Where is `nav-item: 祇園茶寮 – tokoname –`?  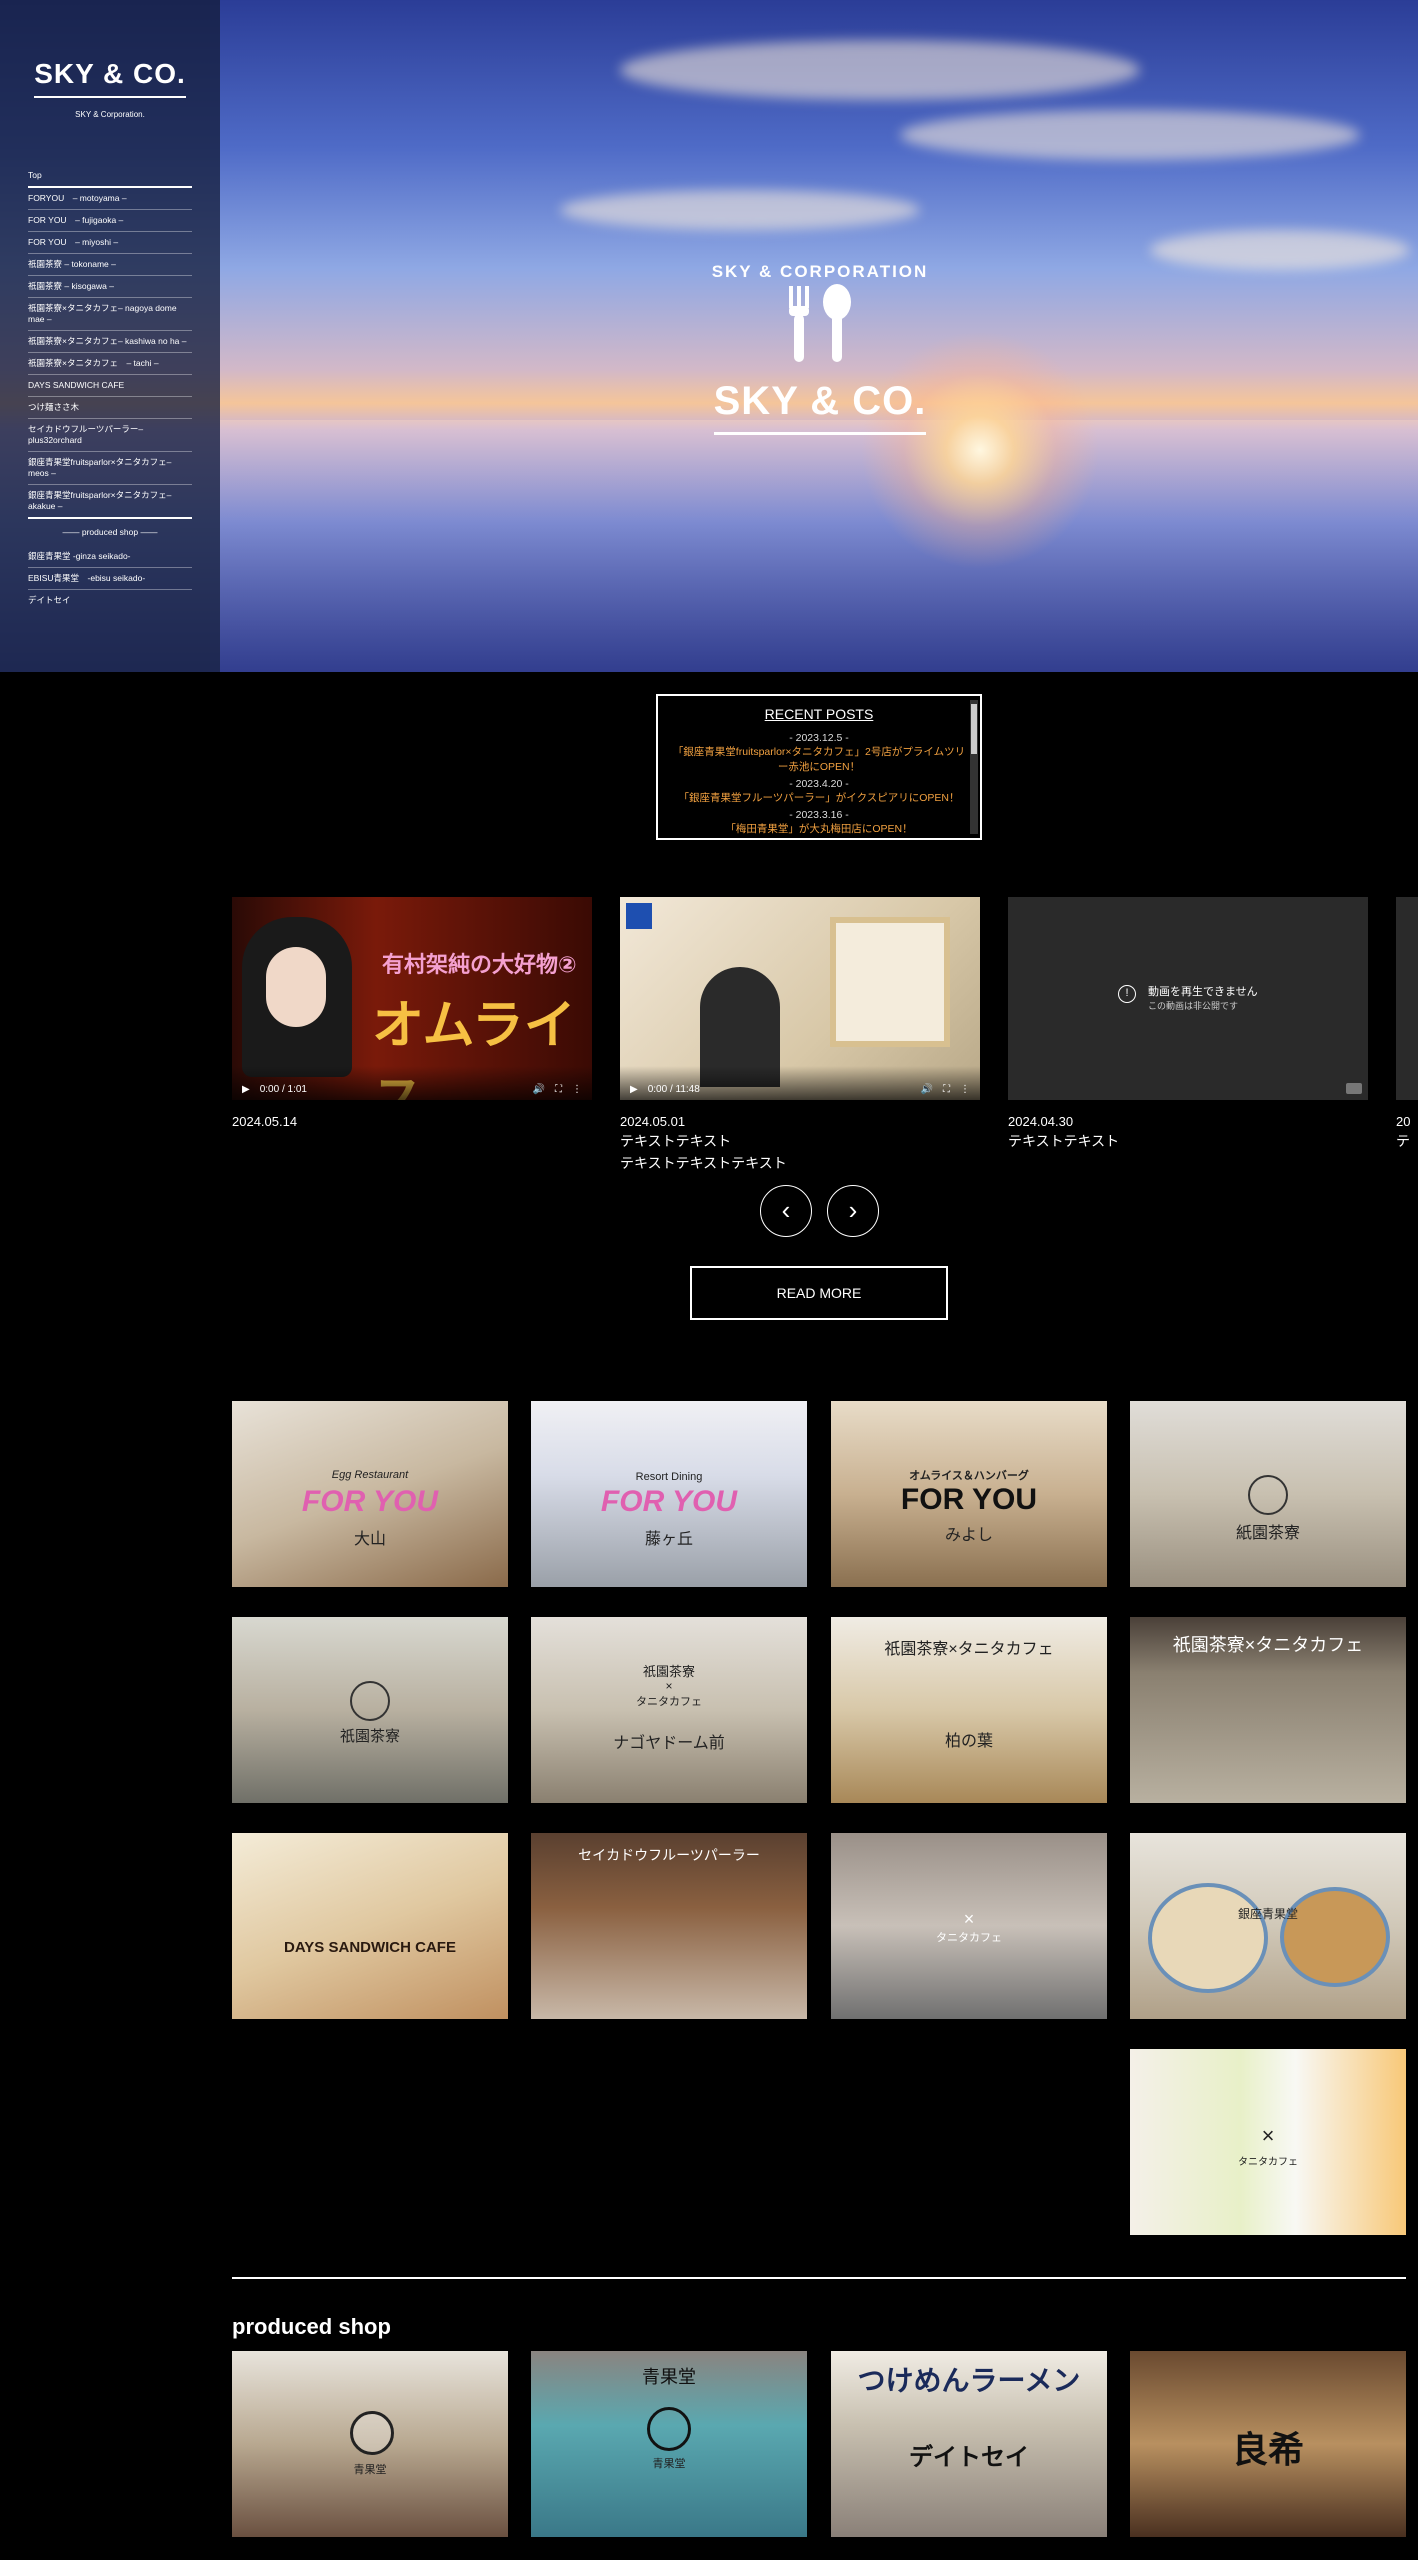 nav-item: 祇園茶寮 – tokoname – is located at coordinates (110, 265).